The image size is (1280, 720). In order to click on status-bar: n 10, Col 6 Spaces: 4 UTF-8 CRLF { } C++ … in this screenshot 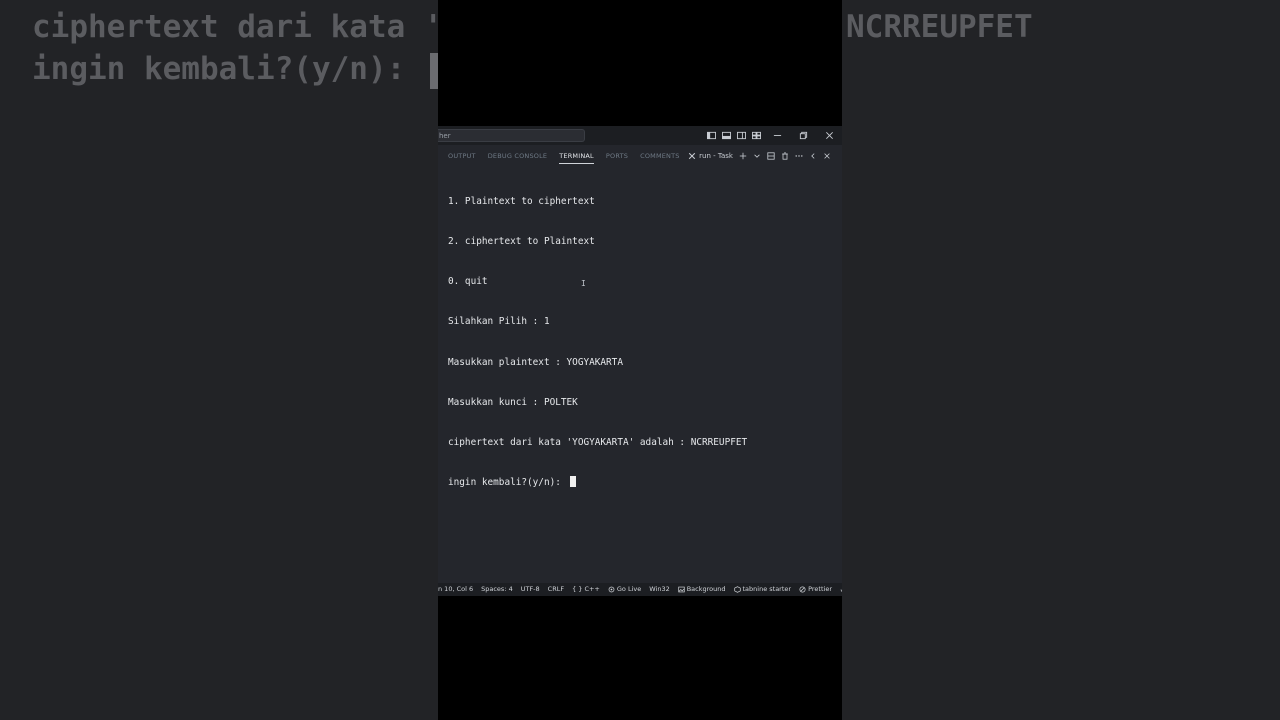, I will do `click(640, 589)`.